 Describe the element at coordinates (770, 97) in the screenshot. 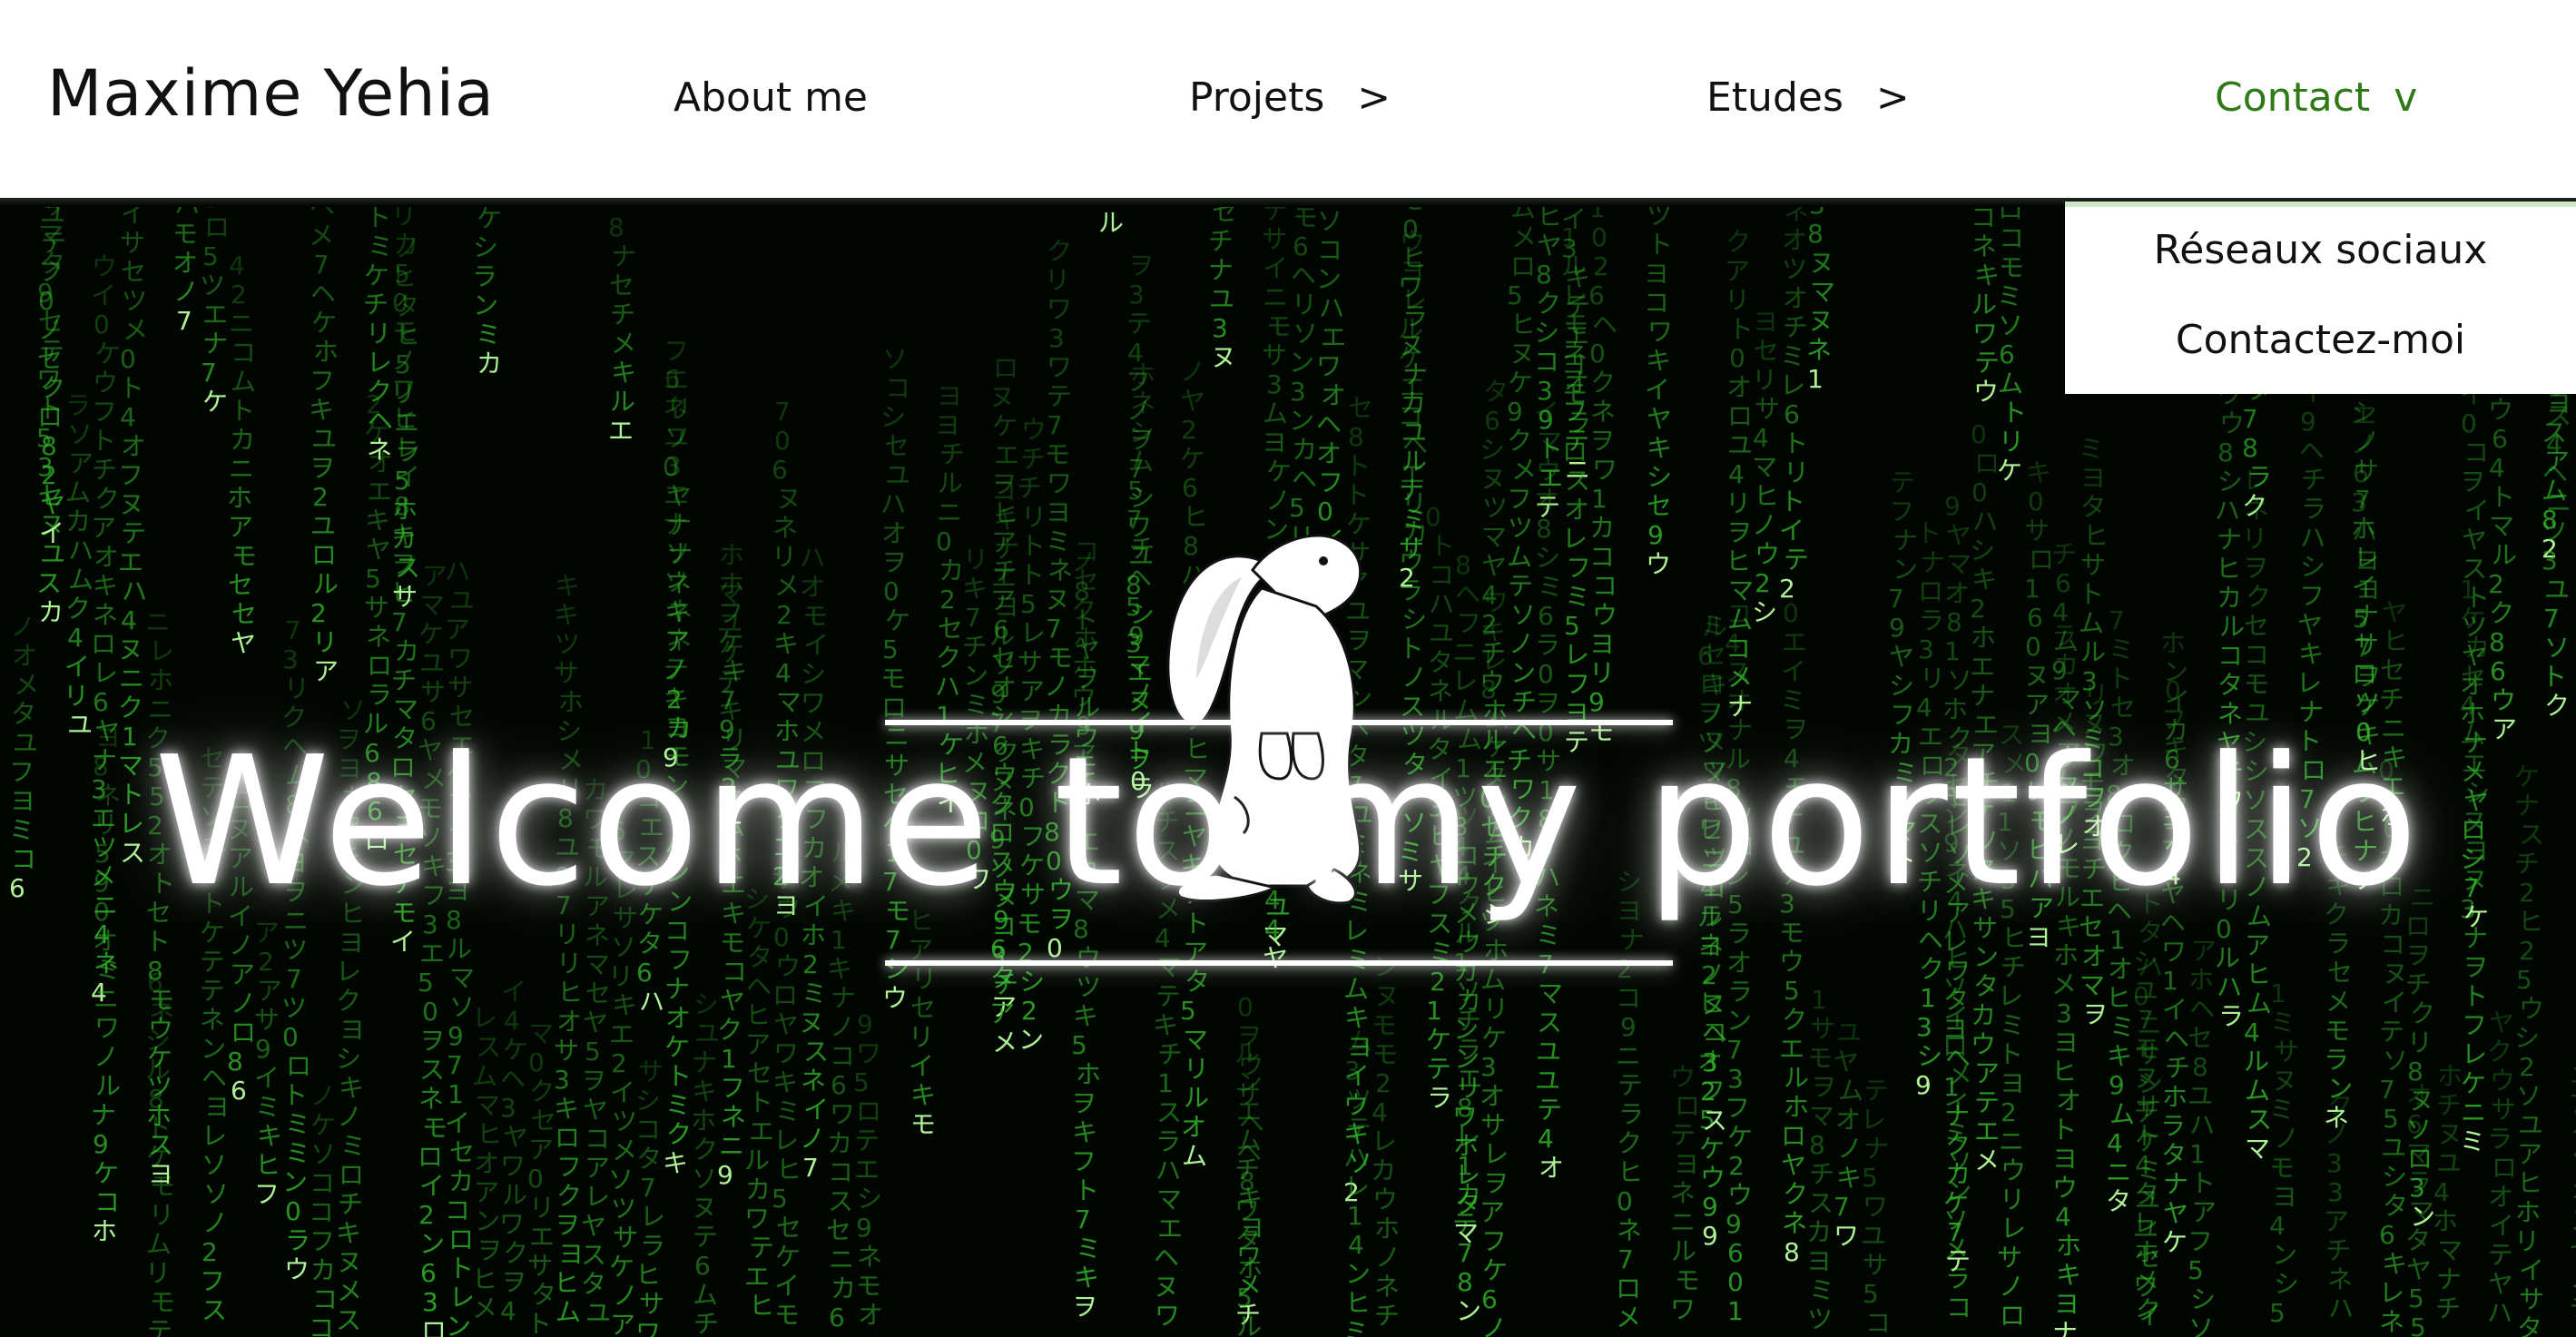

I see `nav-item-about-me: About me` at that location.